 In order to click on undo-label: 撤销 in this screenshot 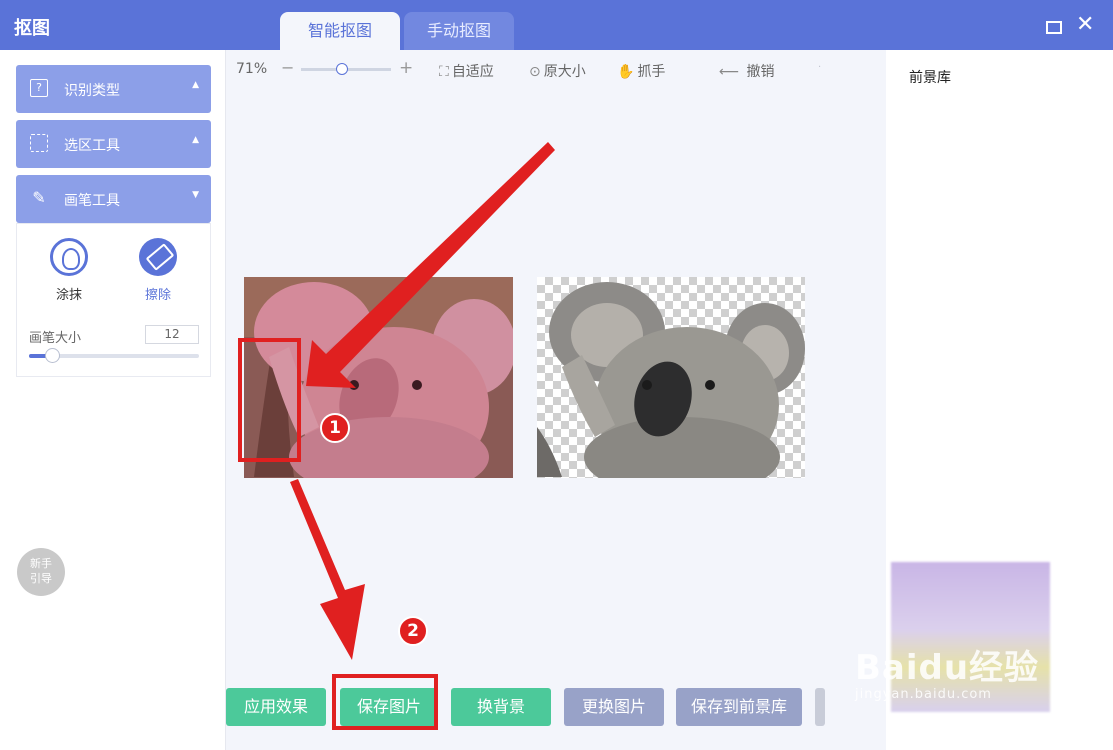, I will do `click(760, 72)`.